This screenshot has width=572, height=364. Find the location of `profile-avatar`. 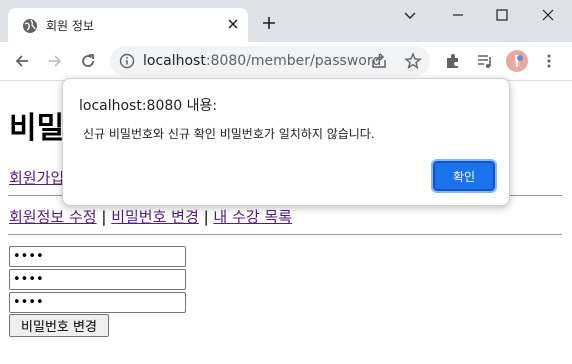

profile-avatar is located at coordinates (517, 61).